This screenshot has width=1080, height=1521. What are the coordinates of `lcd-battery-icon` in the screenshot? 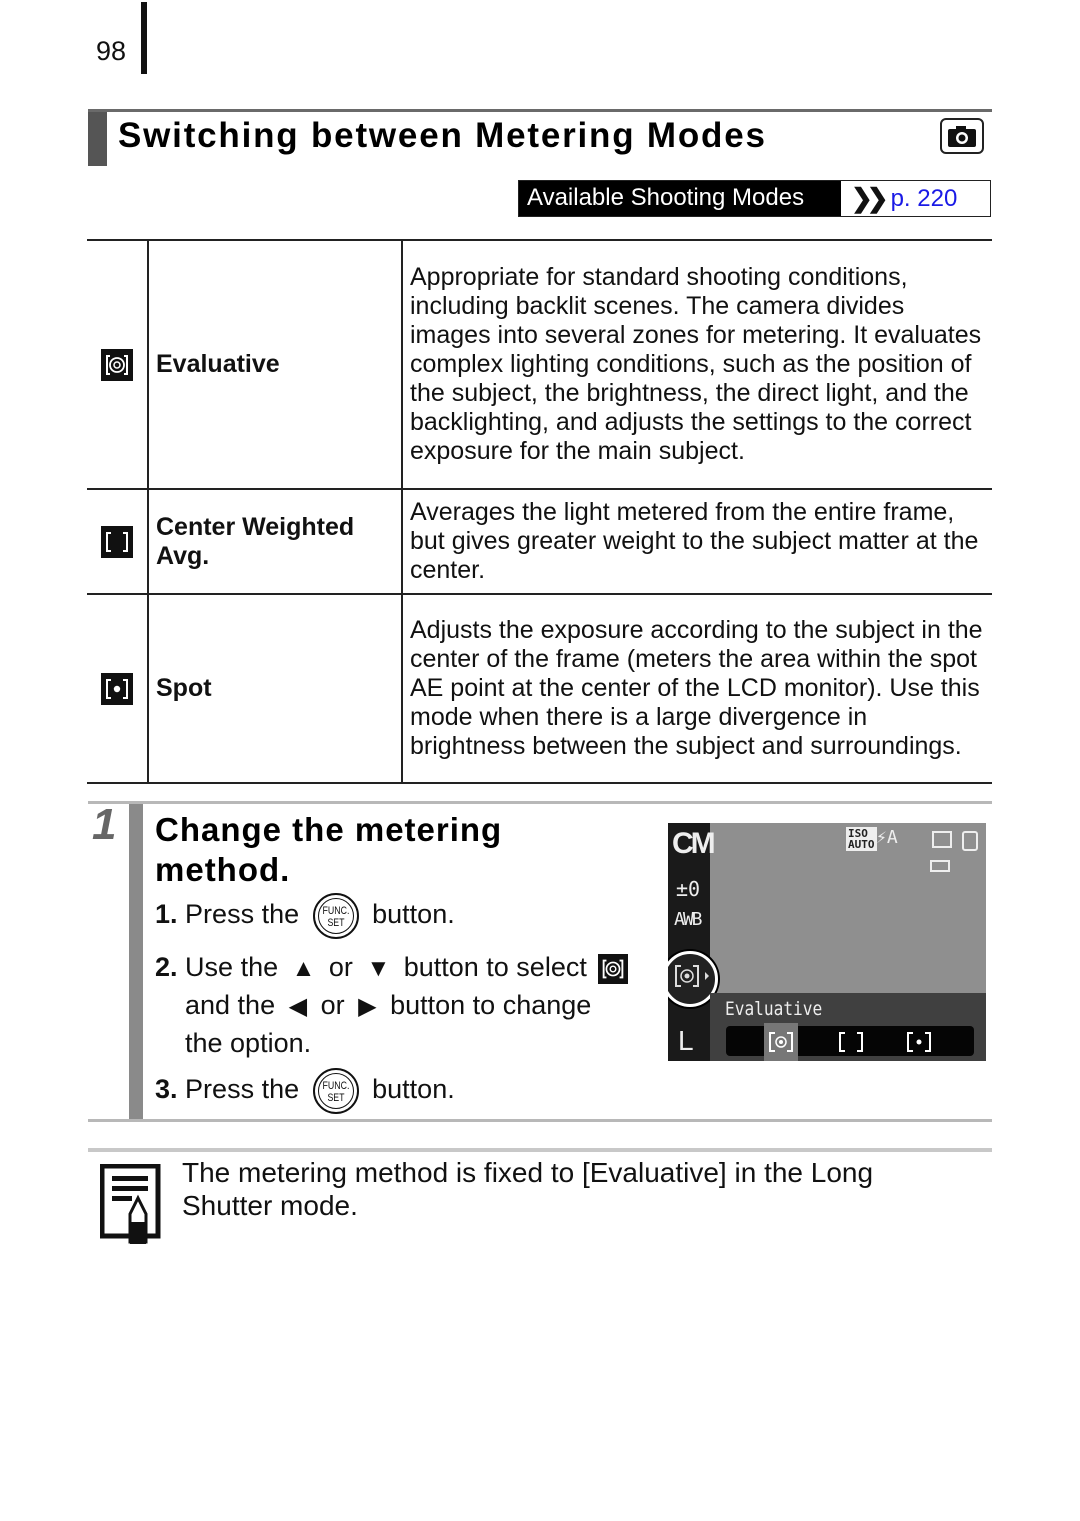 It's located at (940, 866).